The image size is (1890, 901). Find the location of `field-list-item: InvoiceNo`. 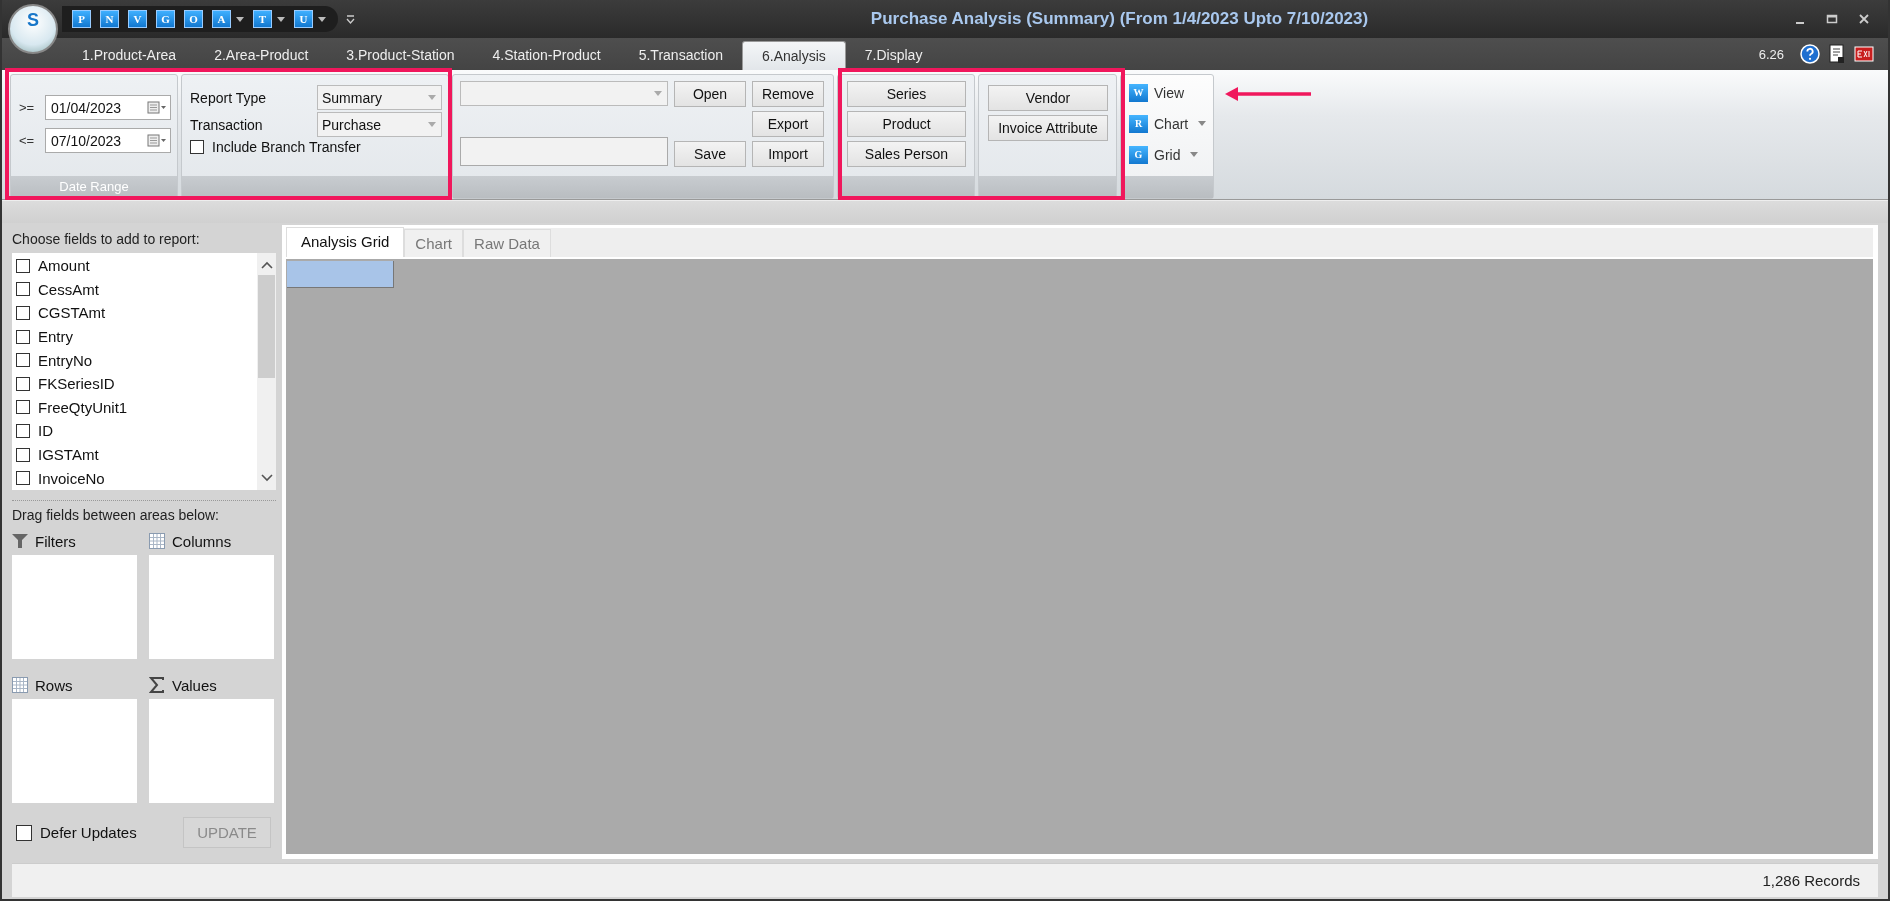

field-list-item: InvoiceNo is located at coordinates (134, 478).